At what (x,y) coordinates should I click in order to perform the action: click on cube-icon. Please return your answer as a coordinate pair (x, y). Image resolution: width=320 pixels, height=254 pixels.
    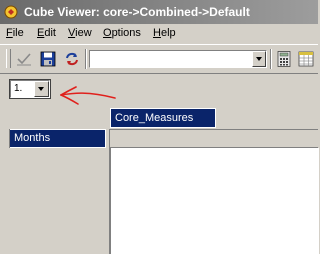
    Looking at the image, I should click on (11, 12).